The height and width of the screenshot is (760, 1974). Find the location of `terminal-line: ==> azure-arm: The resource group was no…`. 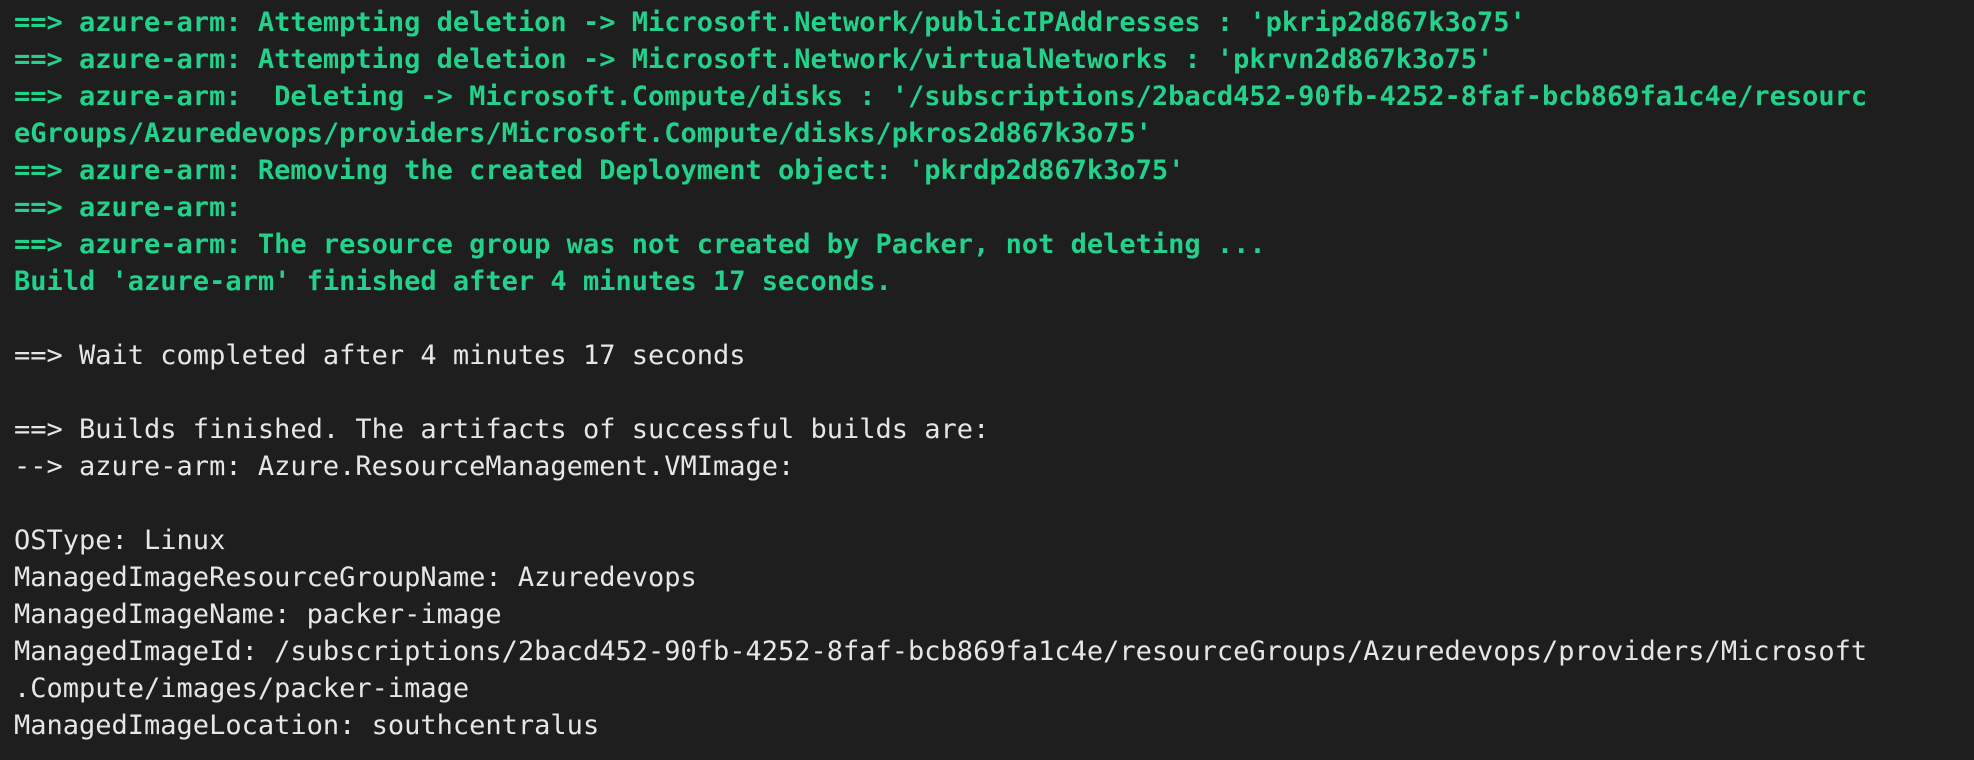

terminal-line: ==> azure-arm: The resource group was no… is located at coordinates (640, 244).